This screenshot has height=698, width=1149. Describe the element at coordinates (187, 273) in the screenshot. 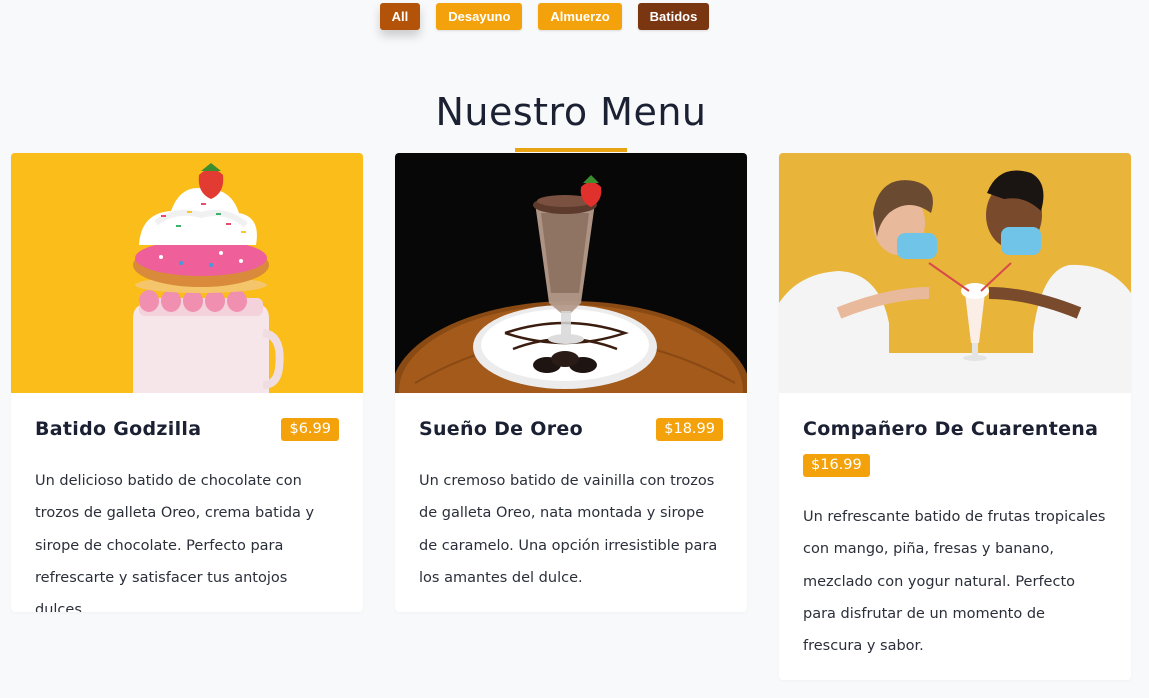

I see `freakshake-image` at that location.